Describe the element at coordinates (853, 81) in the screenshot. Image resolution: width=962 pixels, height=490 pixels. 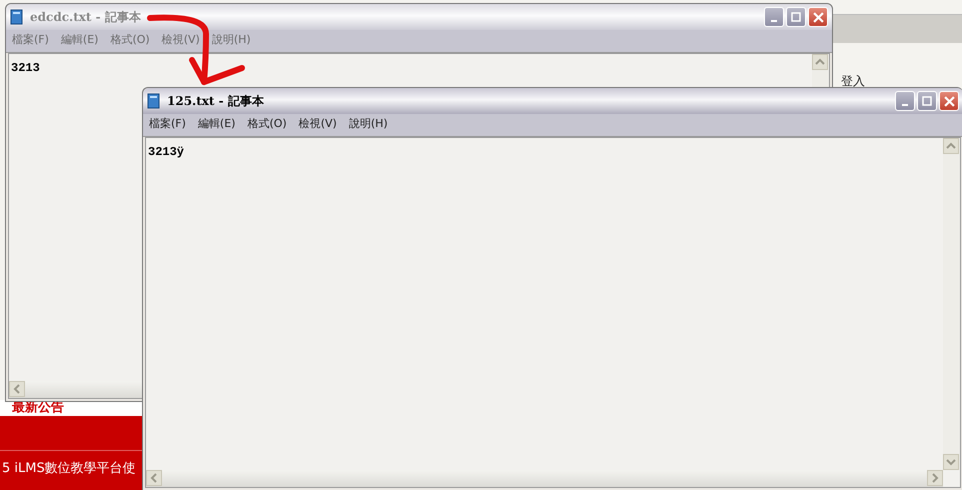
I see `login-link: 登入` at that location.